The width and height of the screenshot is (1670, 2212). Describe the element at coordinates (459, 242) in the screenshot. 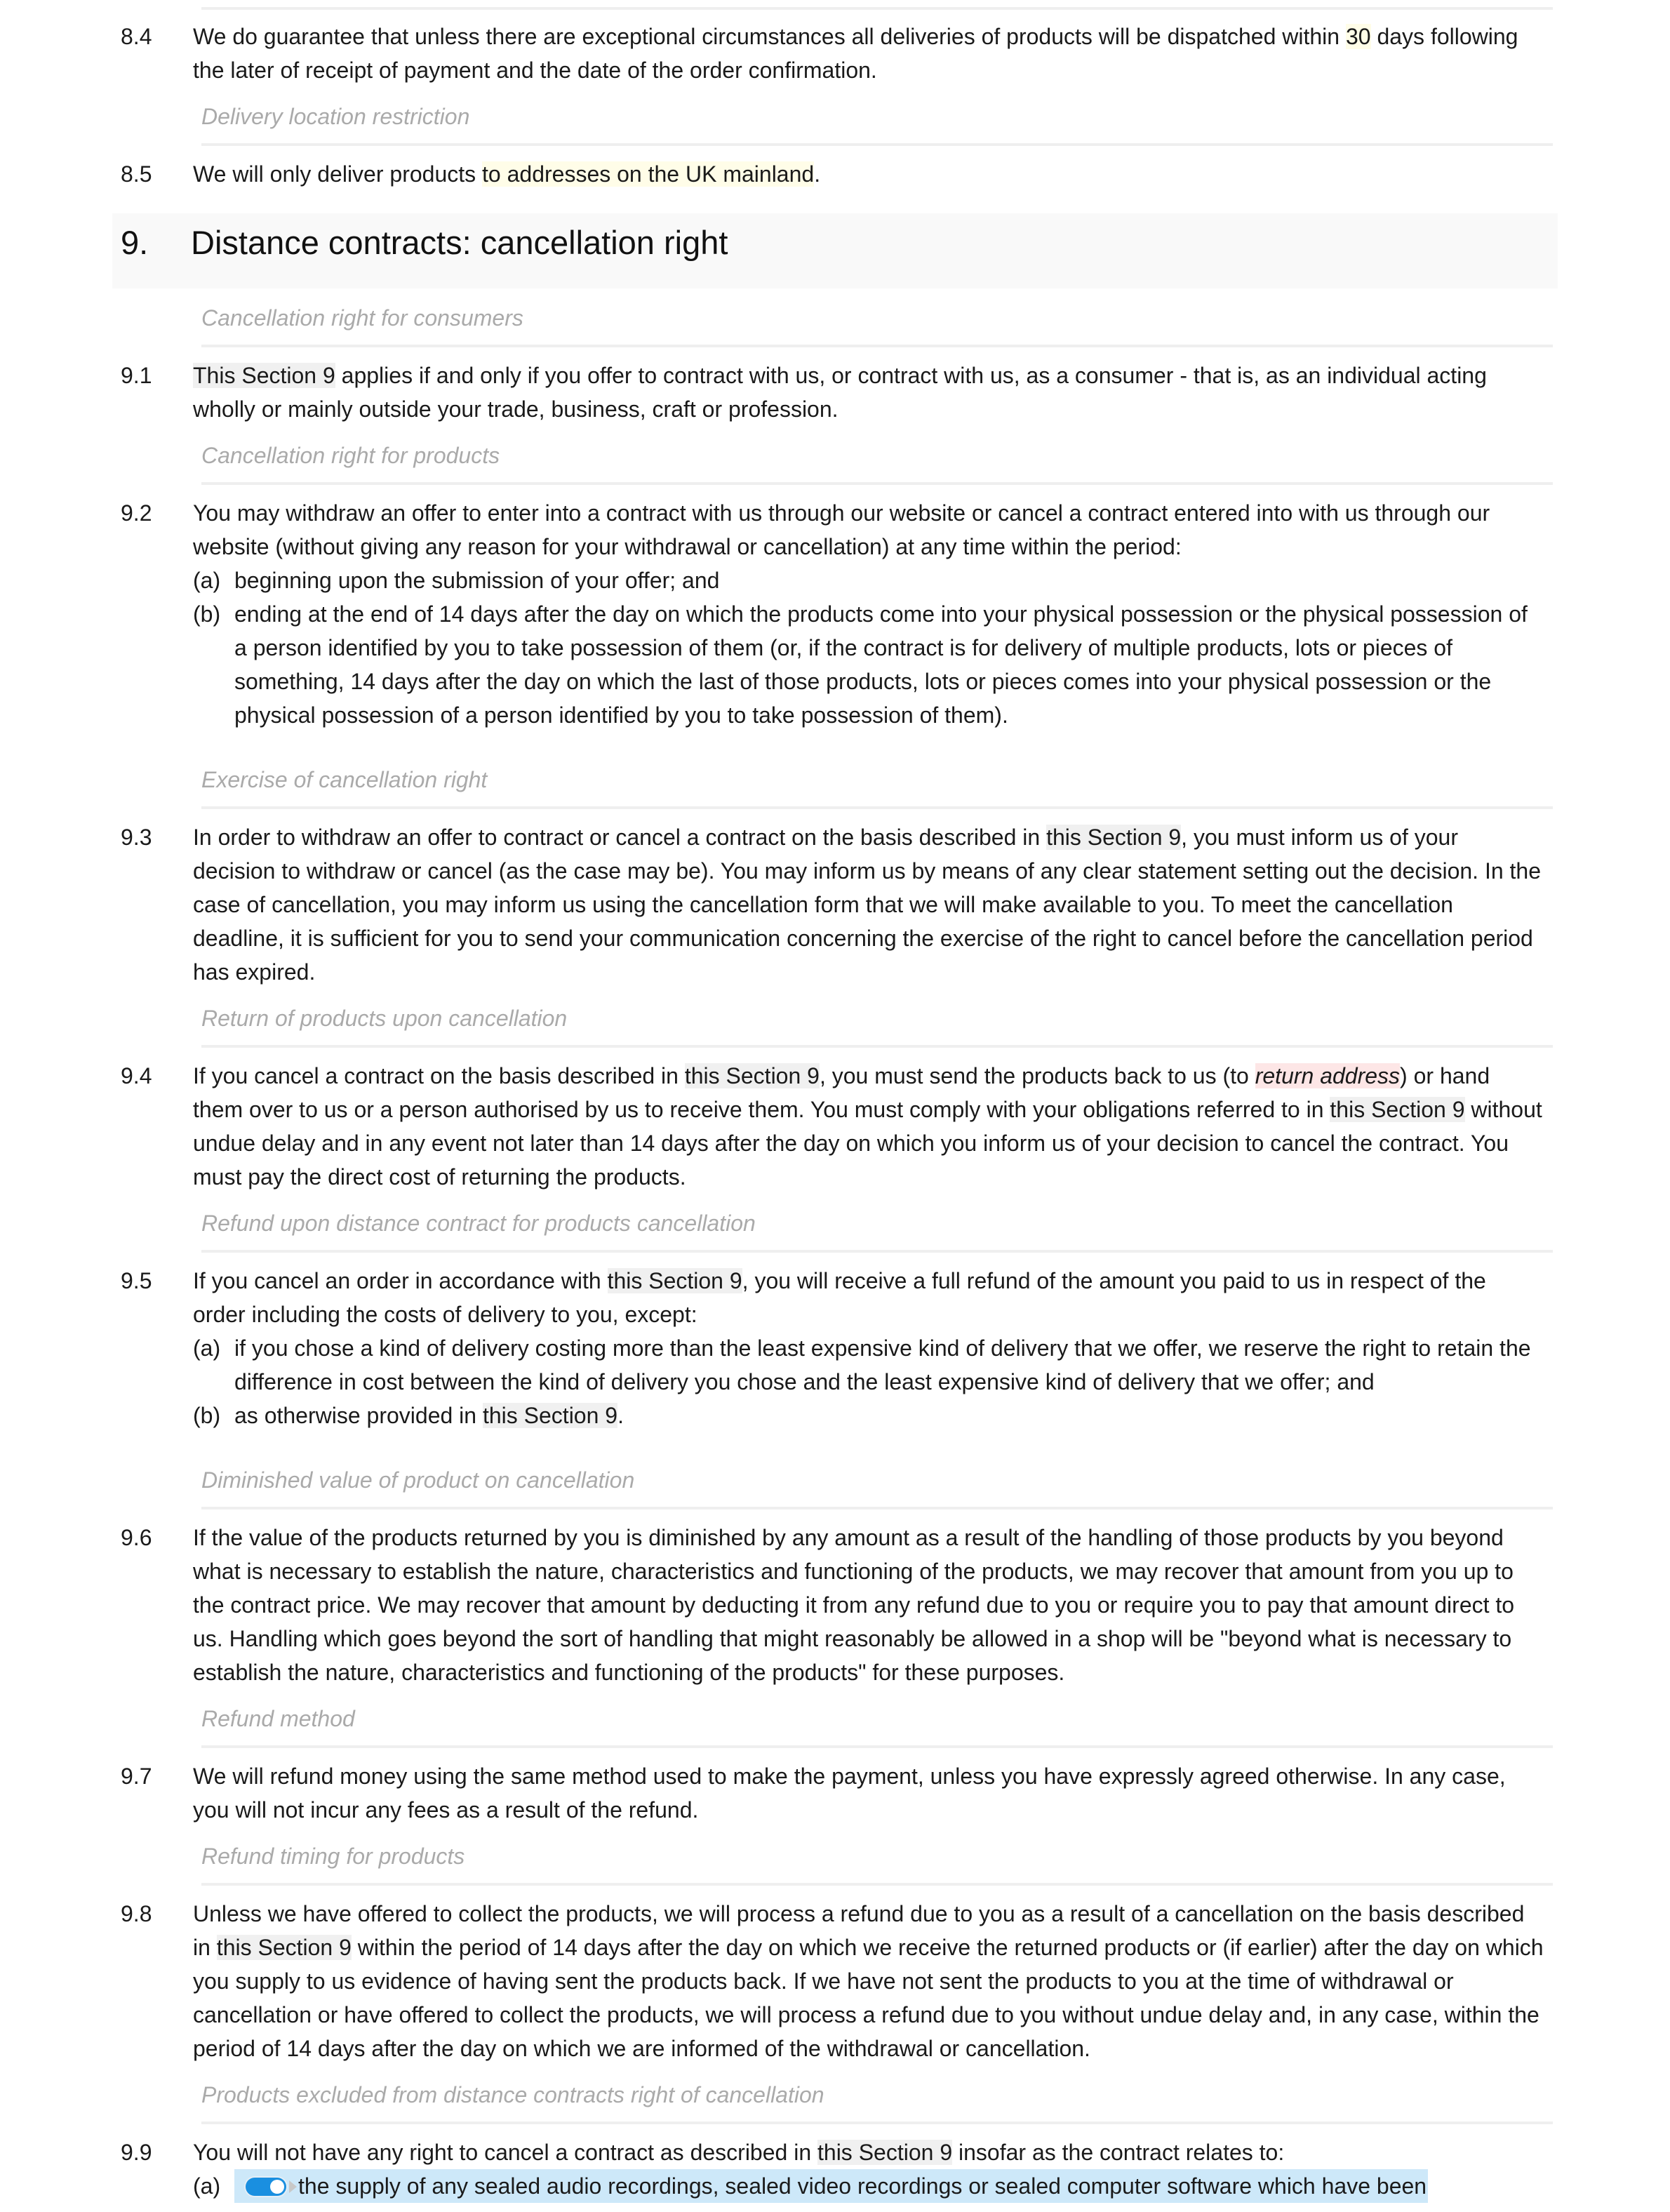

I see `section-title: Distance contracts: cancellation right` at that location.